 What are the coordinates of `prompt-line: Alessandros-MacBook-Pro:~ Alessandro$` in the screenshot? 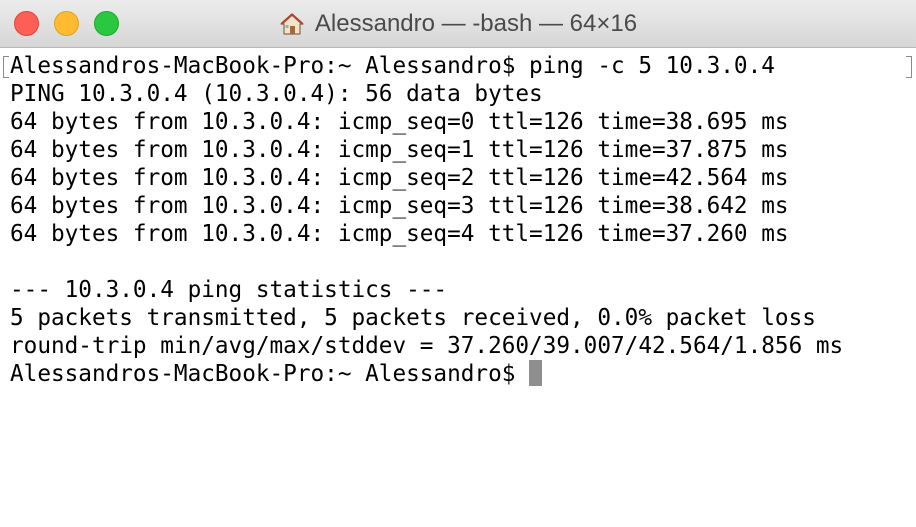 It's located at (458, 374).